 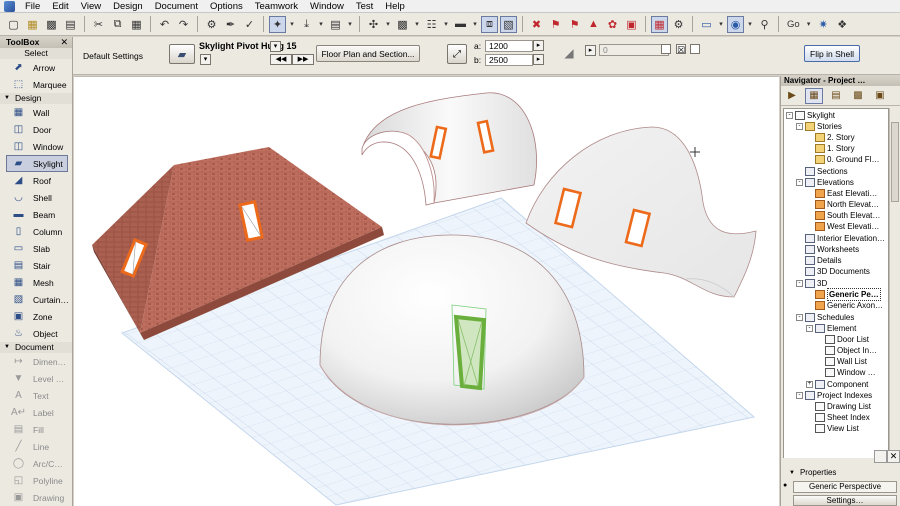 I want to click on tree-node-3d: - 3D, so click(x=811, y=283).